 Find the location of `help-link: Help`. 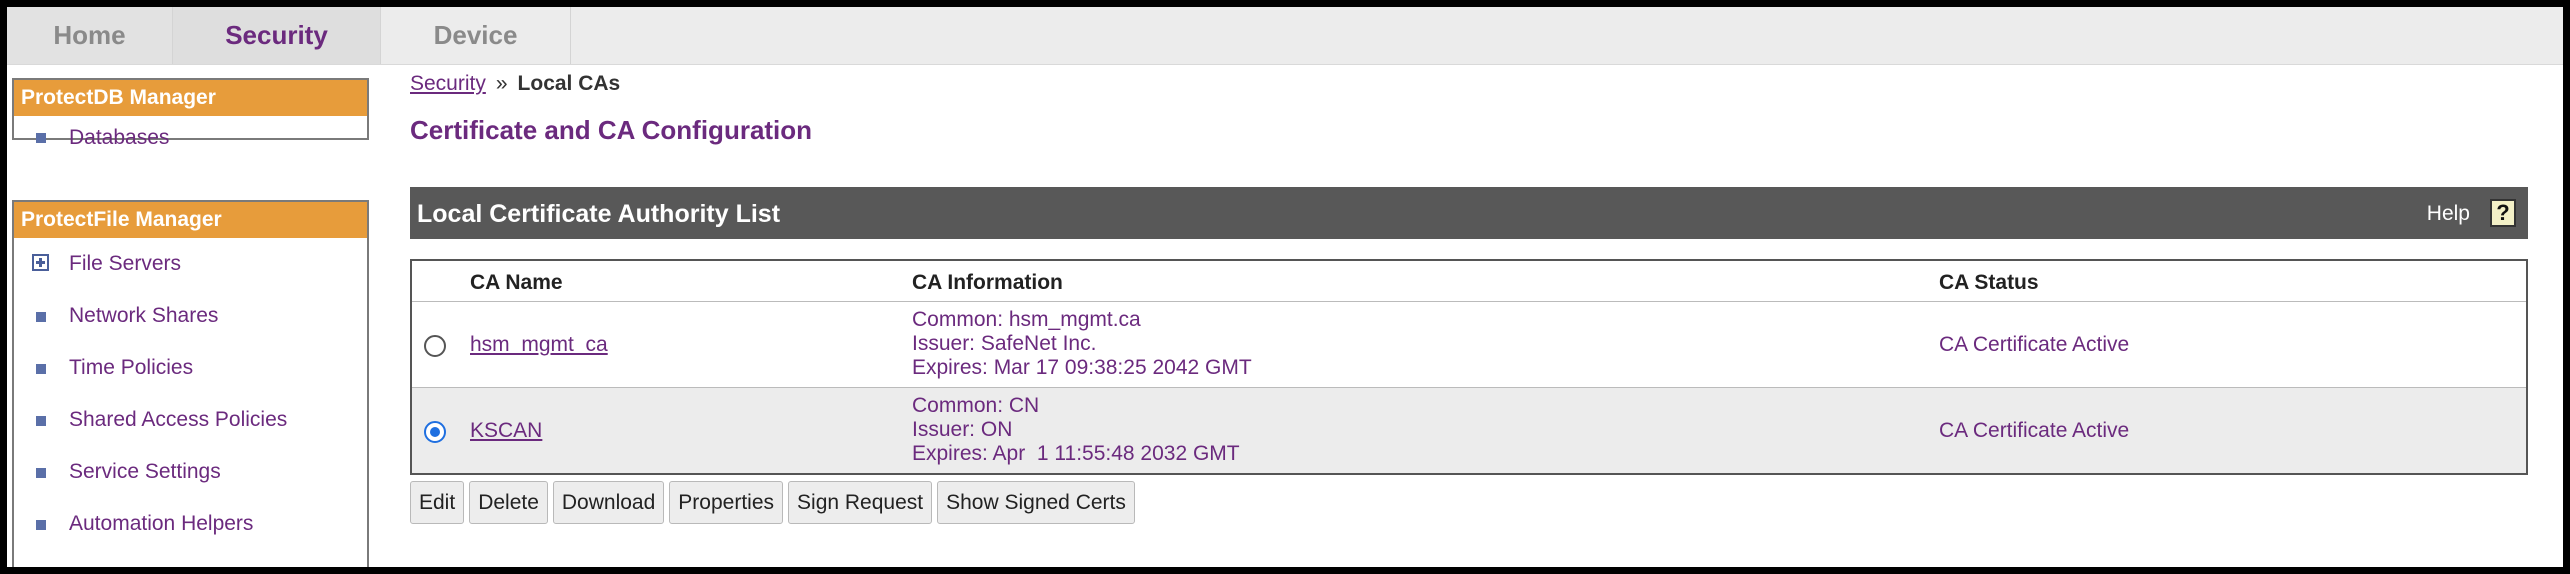

help-link: Help is located at coordinates (2448, 214).